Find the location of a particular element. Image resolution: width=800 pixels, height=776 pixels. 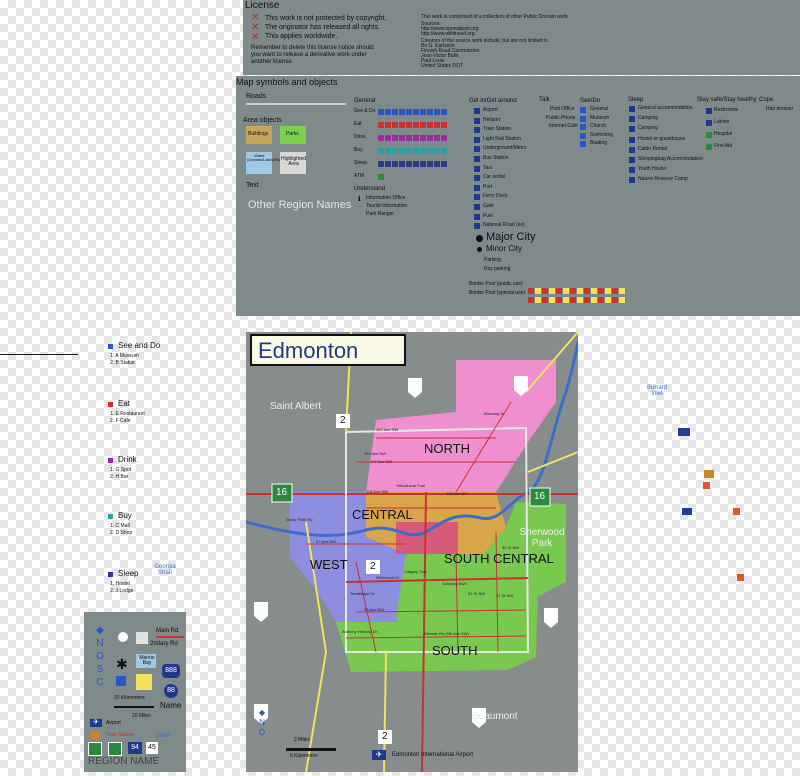

road-label: 153 Ave NW is located at coordinates (375, 453).